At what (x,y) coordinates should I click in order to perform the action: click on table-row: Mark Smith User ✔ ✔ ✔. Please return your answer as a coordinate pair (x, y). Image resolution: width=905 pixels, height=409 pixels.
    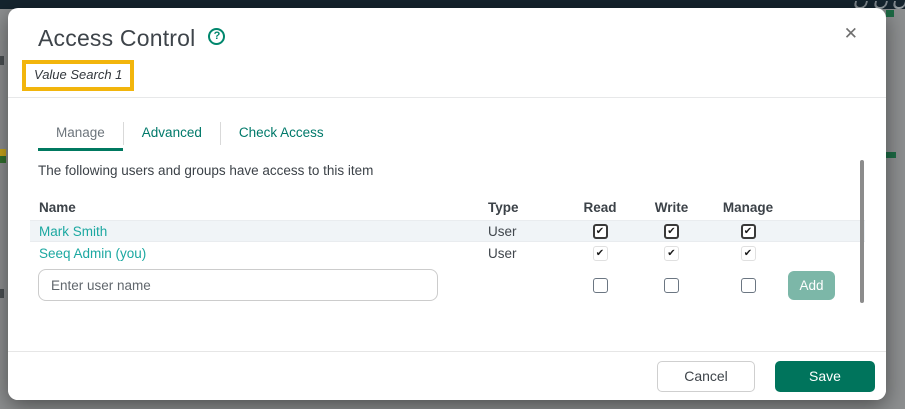
    Looking at the image, I should click on (447, 231).